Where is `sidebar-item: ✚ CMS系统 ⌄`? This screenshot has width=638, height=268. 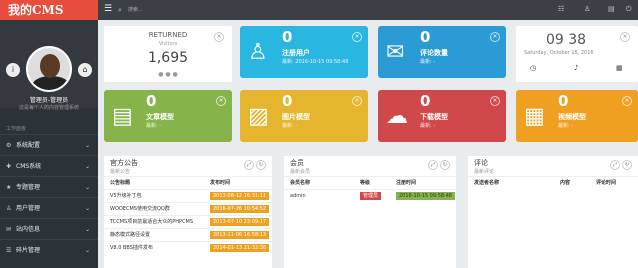 sidebar-item: ✚ CMS系统 ⌄ is located at coordinates (49, 165).